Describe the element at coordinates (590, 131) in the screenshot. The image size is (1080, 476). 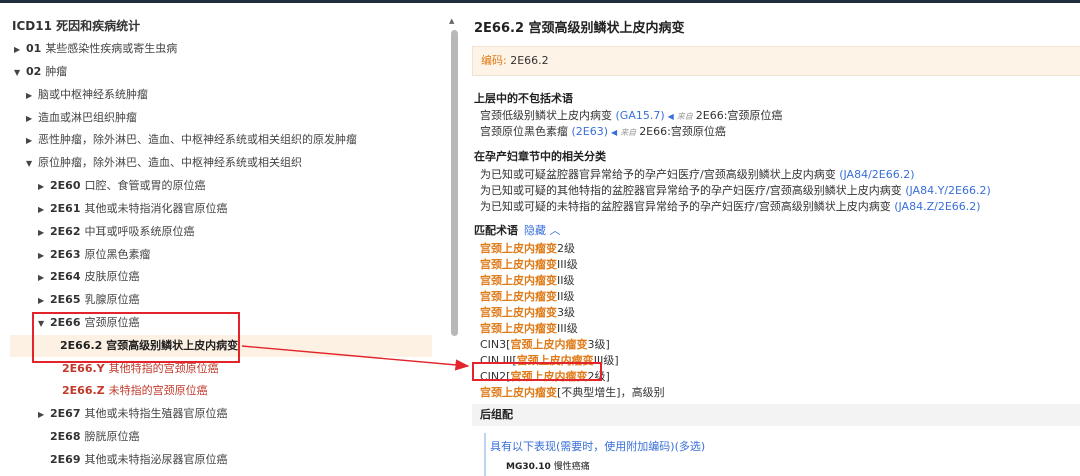
I see `exclusion-link: (2E63)` at that location.